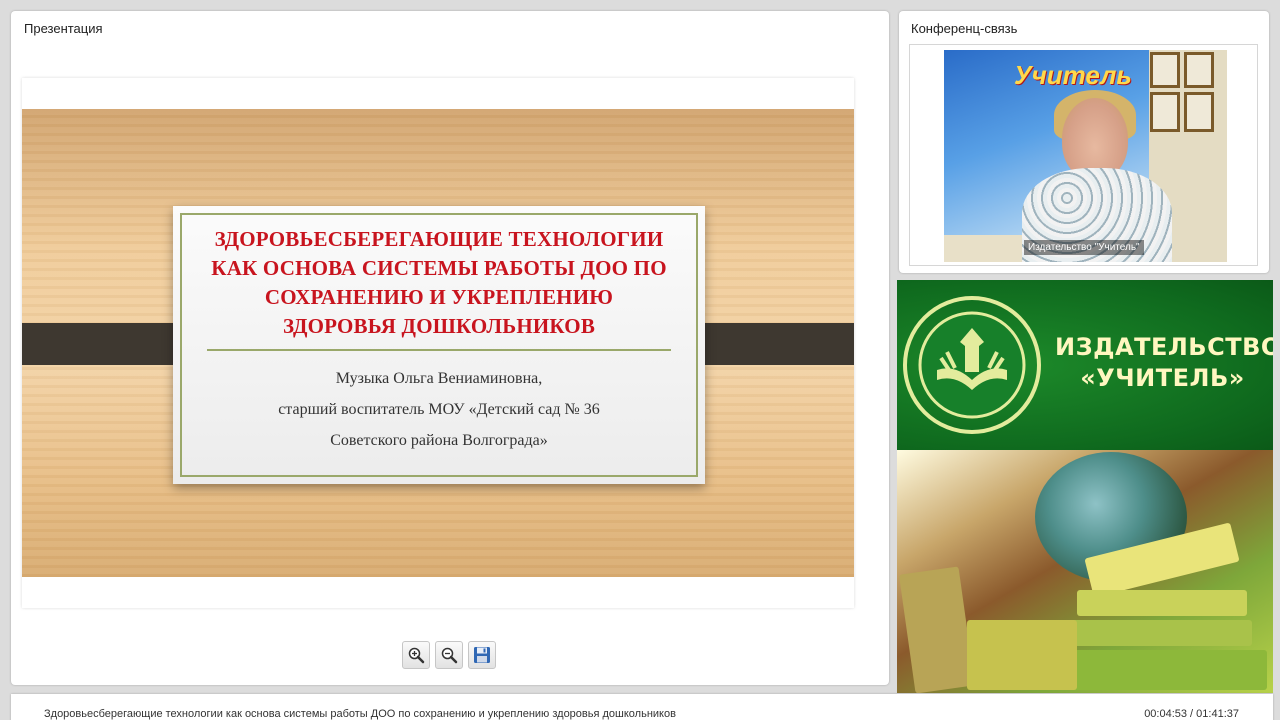  Describe the element at coordinates (439, 350) in the screenshot. I see `slide-divider` at that location.